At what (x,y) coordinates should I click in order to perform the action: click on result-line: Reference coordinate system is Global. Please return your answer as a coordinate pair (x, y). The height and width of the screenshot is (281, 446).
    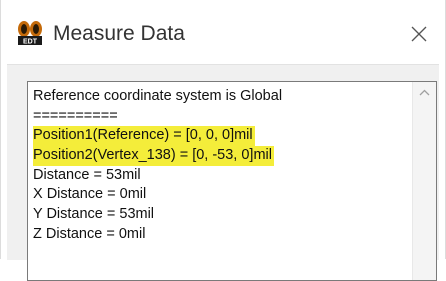
    Looking at the image, I should click on (158, 96).